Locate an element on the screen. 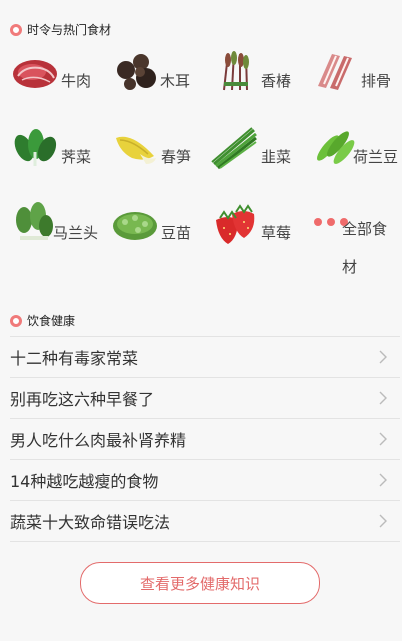 The height and width of the screenshot is (641, 402). ingredient-wood-ear: 木耳 is located at coordinates (150, 81).